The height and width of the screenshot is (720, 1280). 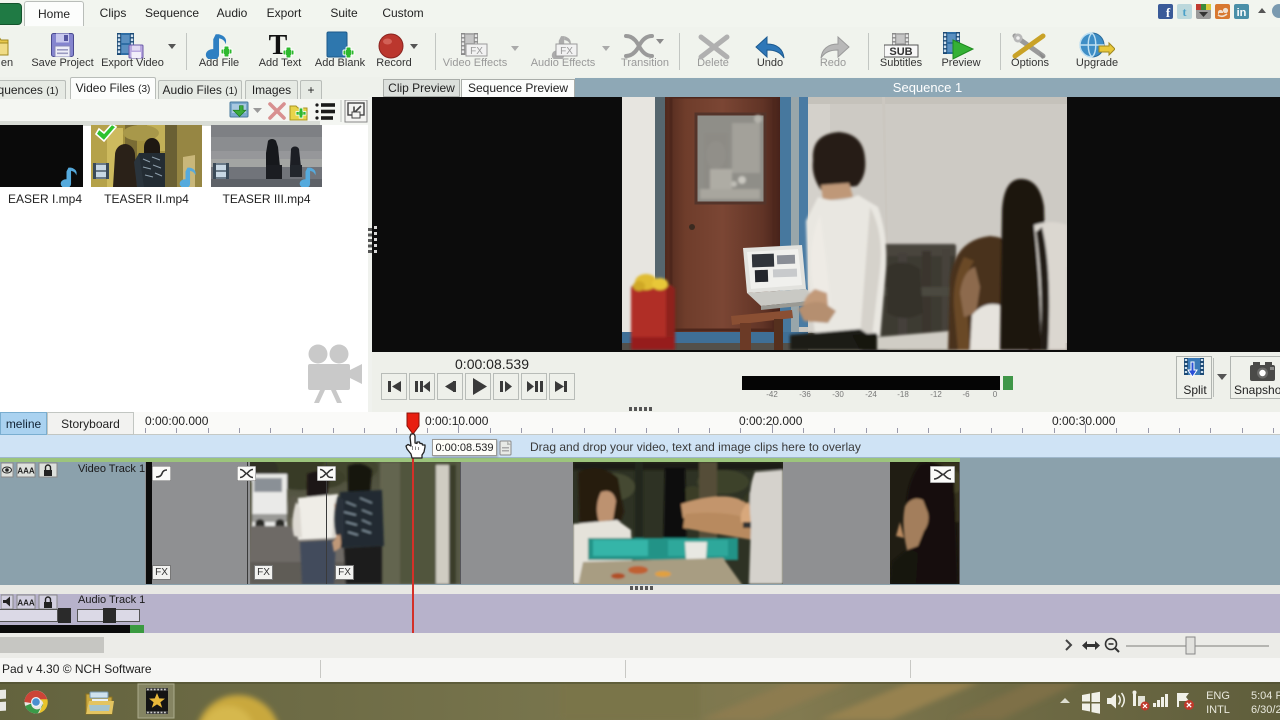 What do you see at coordinates (1218, 710) in the screenshot?
I see `svg-text: INTL` at bounding box center [1218, 710].